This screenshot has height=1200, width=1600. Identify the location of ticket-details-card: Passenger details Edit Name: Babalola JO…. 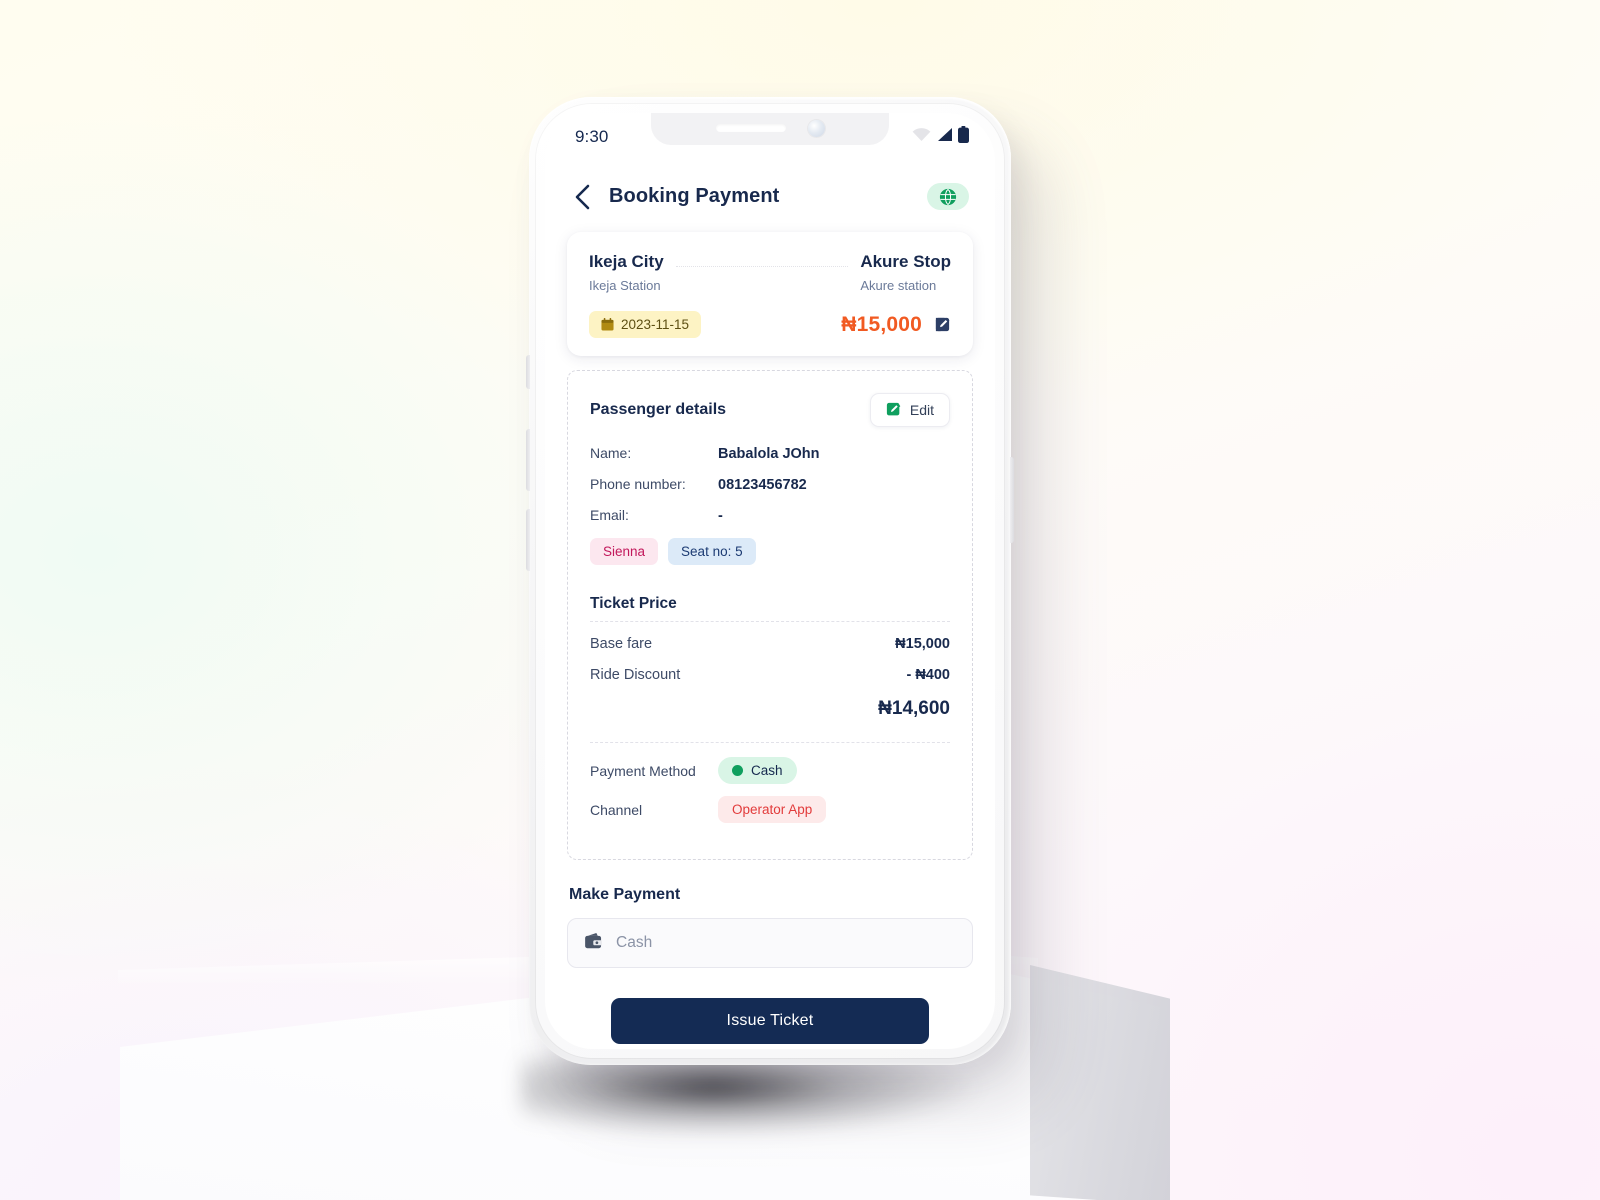
(770, 615).